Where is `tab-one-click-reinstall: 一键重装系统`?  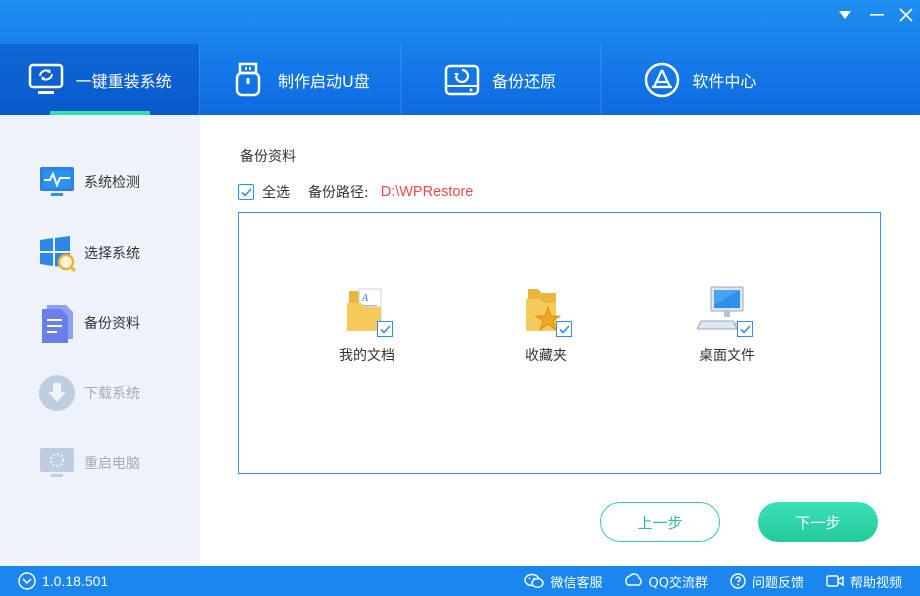
tab-one-click-reinstall: 一键重装系统 is located at coordinates (100, 79).